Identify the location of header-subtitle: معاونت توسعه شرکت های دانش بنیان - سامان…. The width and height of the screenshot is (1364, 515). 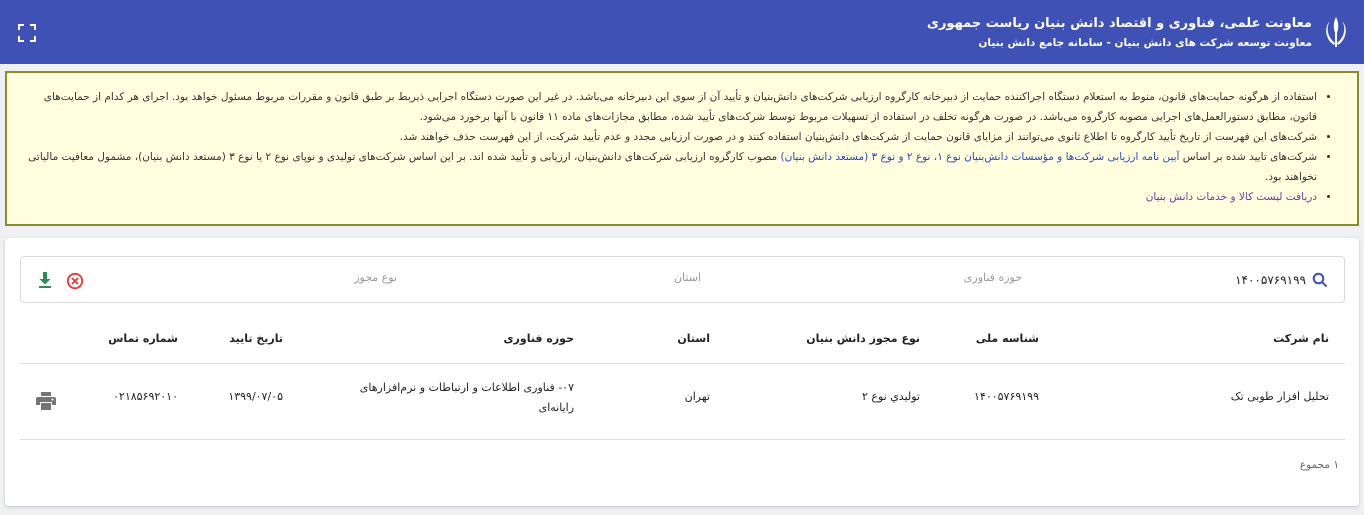
(1145, 42).